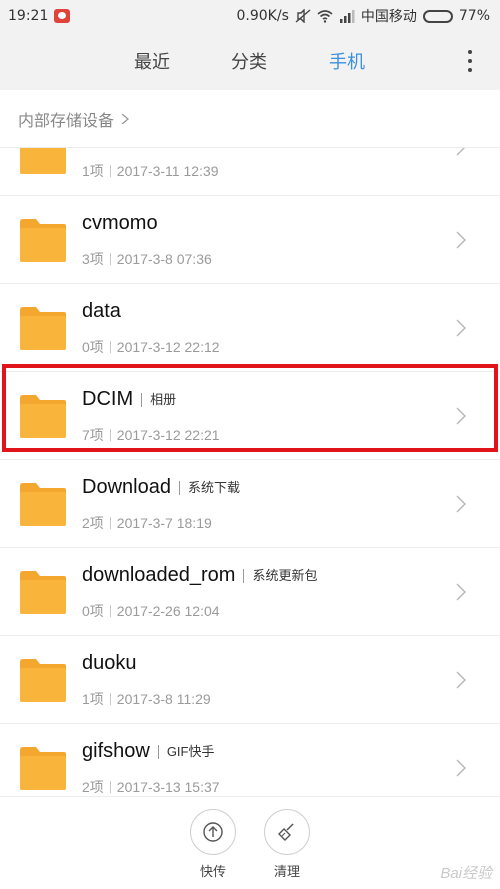 The width and height of the screenshot is (500, 889). Describe the element at coordinates (185, 751) in the screenshot. I see `file-tag: GIF快手` at that location.